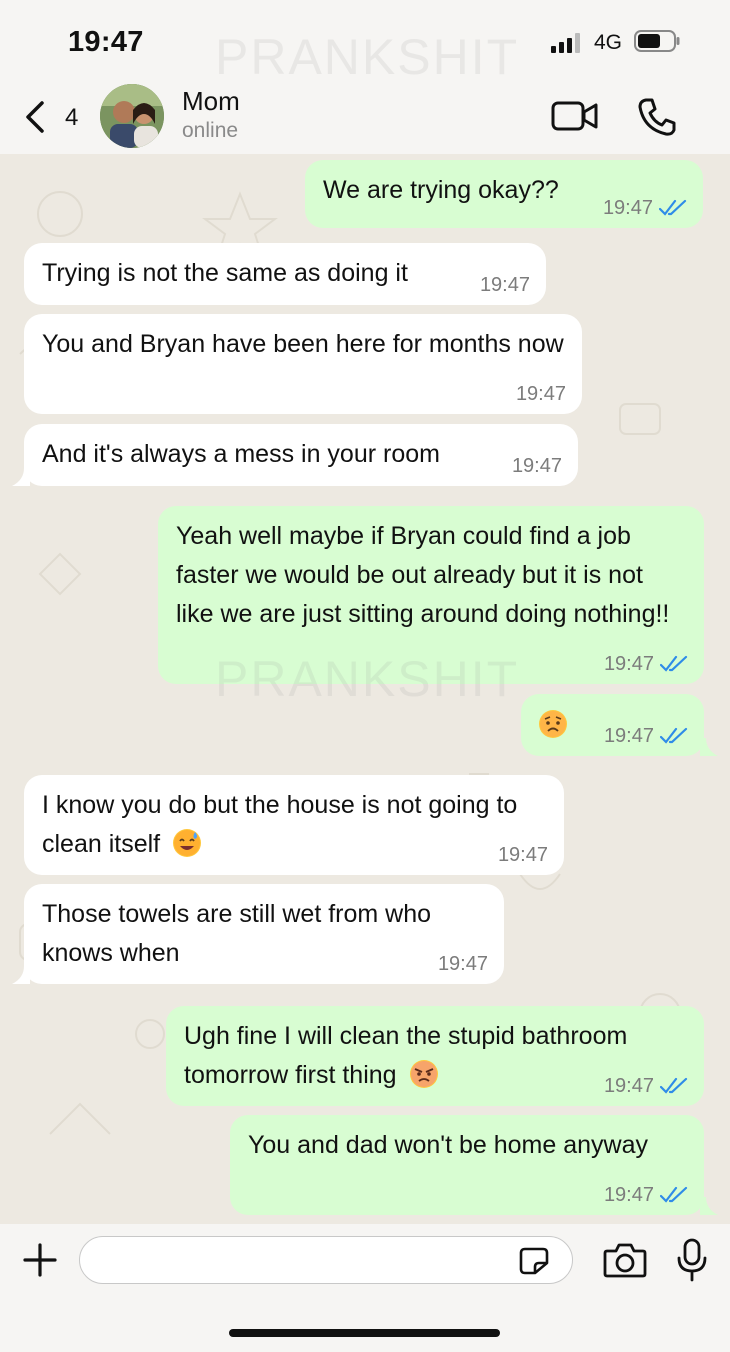 This screenshot has width=730, height=1352. What do you see at coordinates (467, 1165) in the screenshot?
I see `message-bubble-outgoing: You and dad won't be home anyway 19:47` at bounding box center [467, 1165].